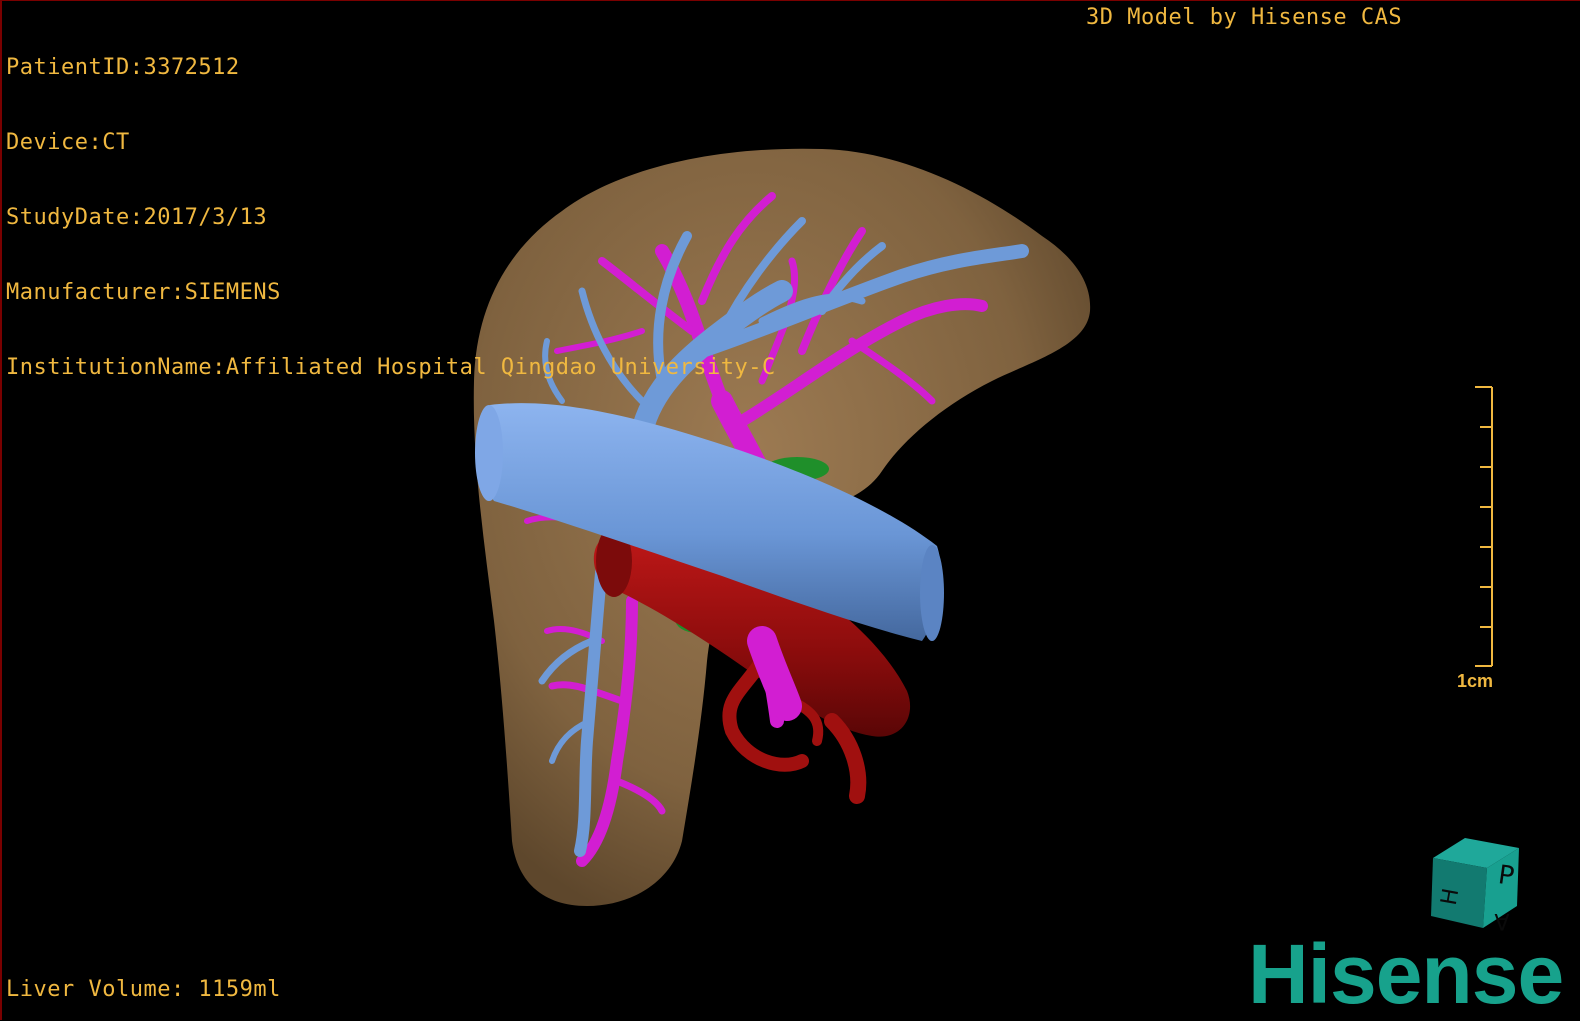 The height and width of the screenshot is (1021, 1580). What do you see at coordinates (137, 217) in the screenshot?
I see `study-date-label: StudyDate:2017/3/13` at bounding box center [137, 217].